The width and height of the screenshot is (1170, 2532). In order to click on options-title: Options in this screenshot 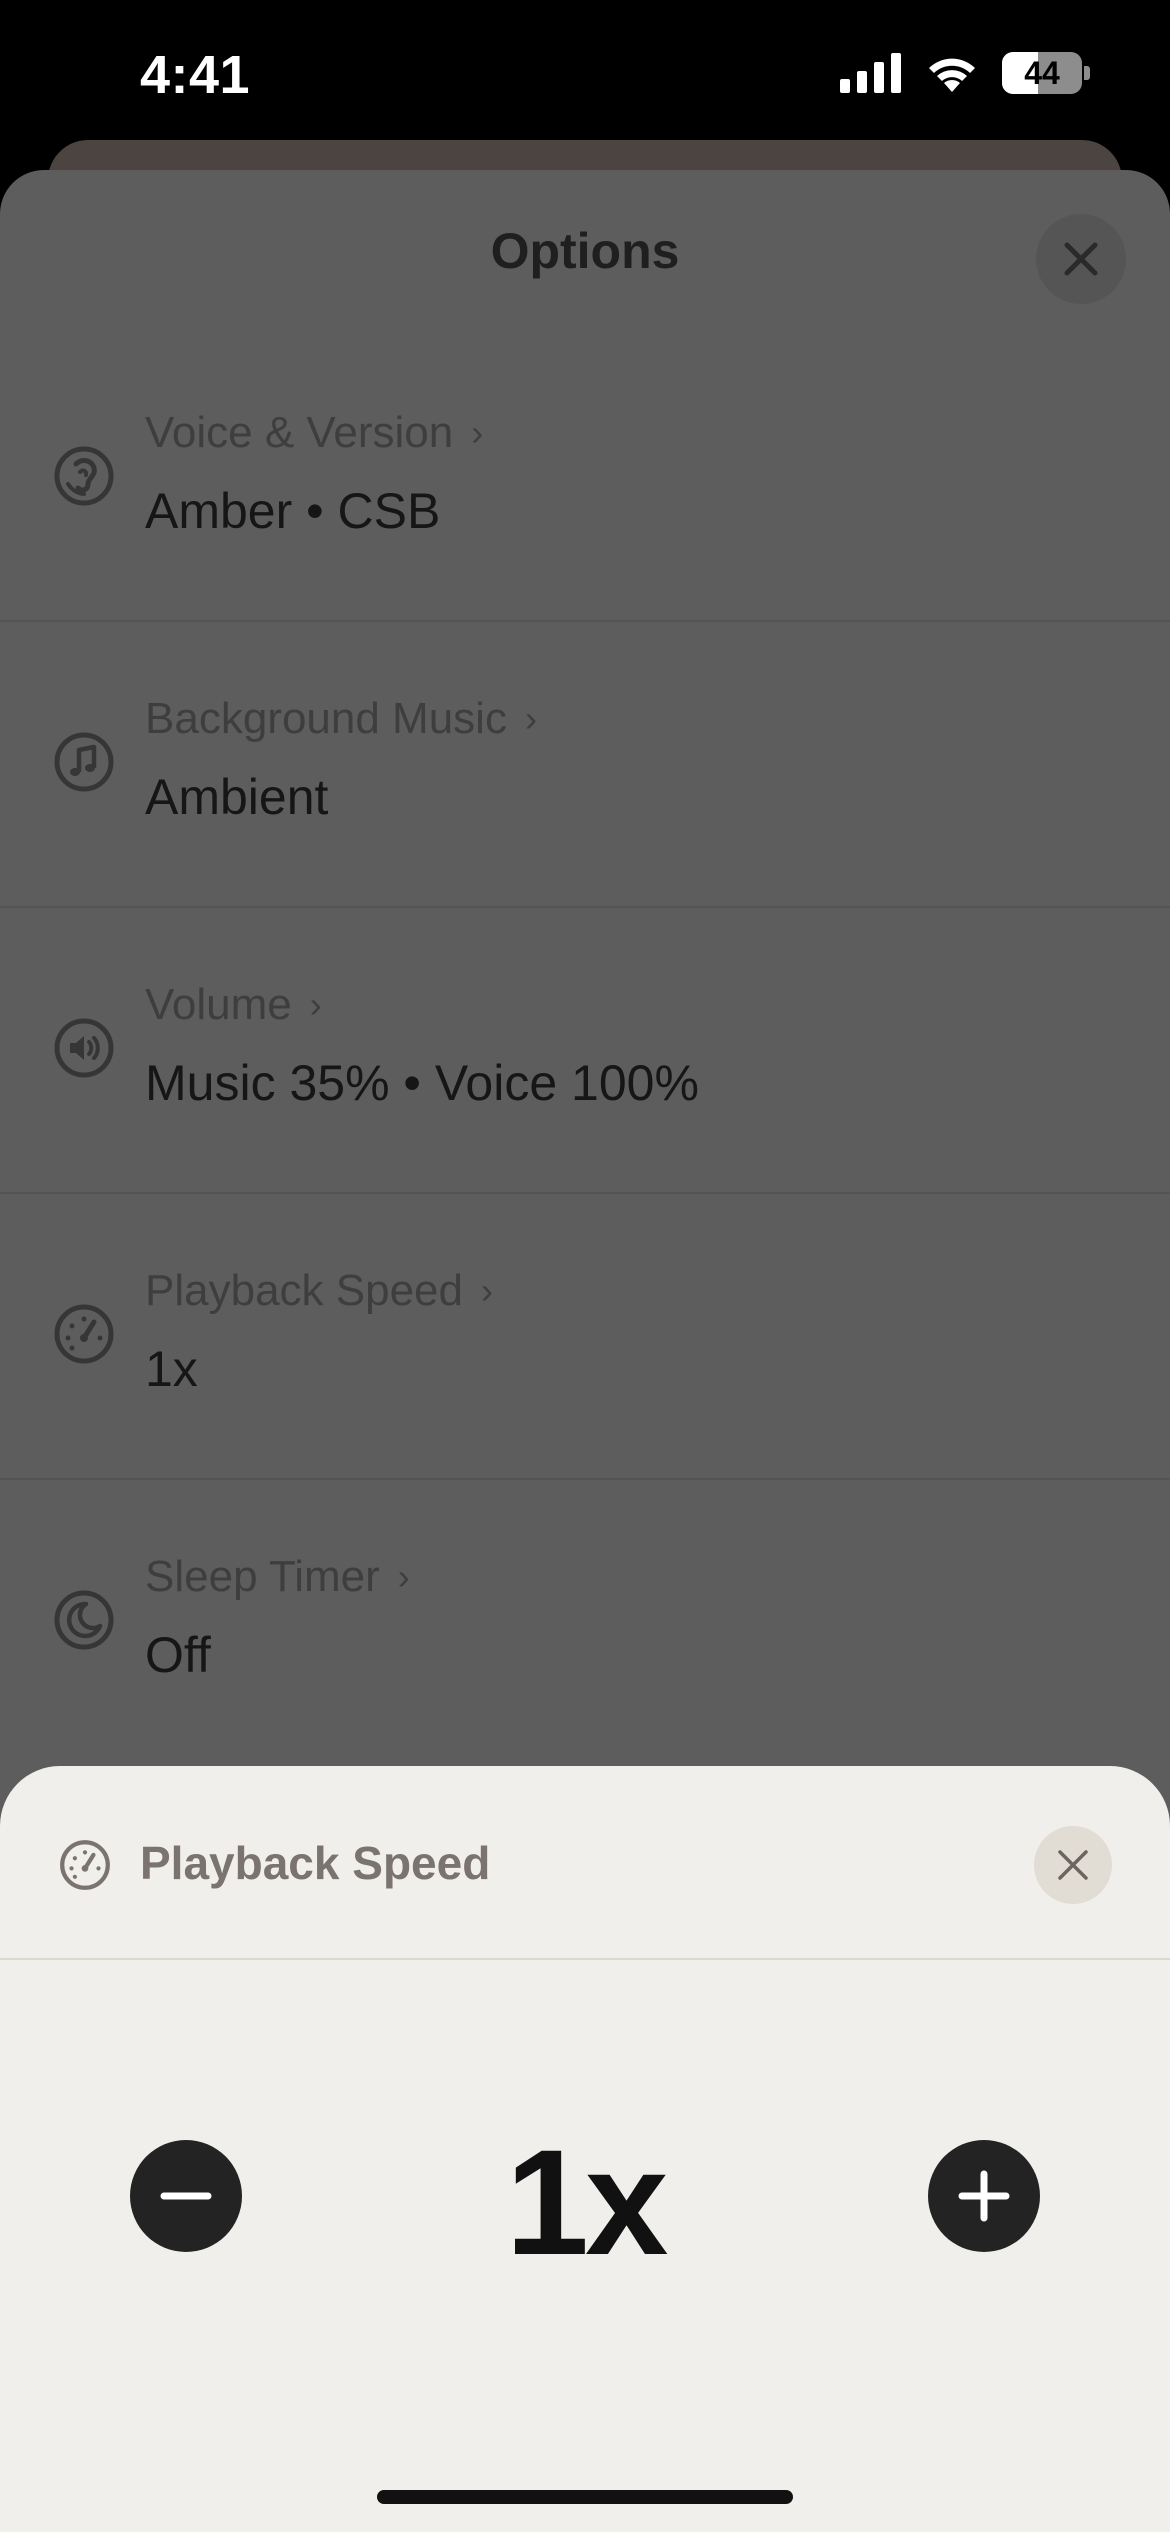, I will do `click(585, 251)`.